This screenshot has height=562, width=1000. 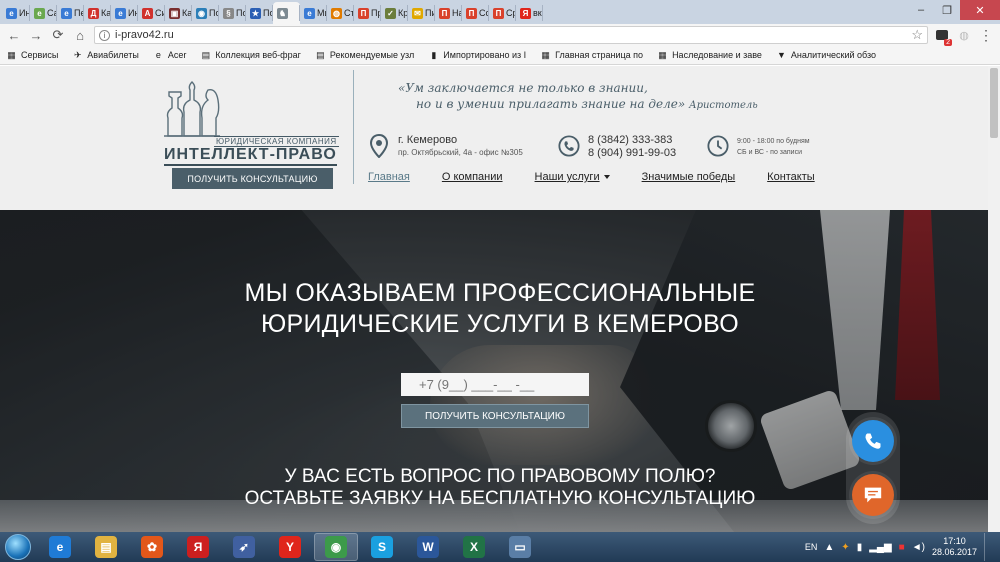 What do you see at coordinates (152, 547) in the screenshot?
I see `taskbar-app-game: ✿` at bounding box center [152, 547].